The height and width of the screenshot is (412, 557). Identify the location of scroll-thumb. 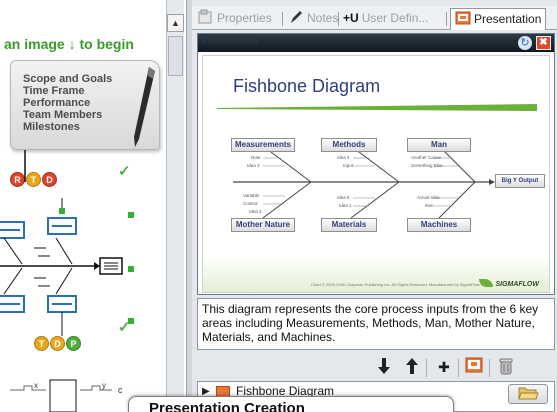
(175, 56).